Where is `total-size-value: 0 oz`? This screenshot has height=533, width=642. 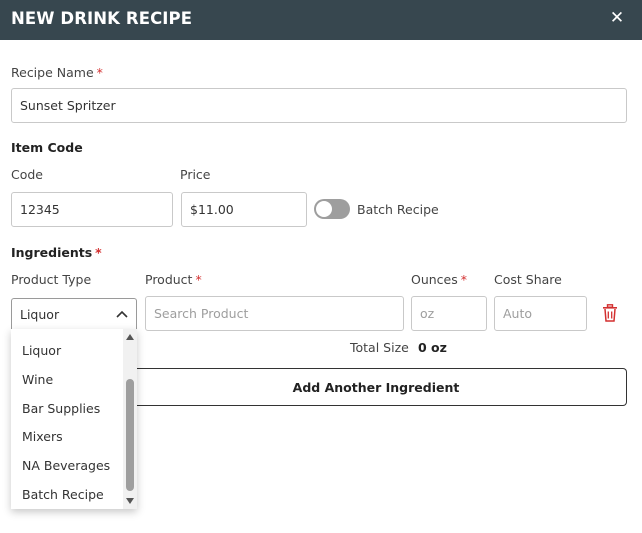 total-size-value: 0 oz is located at coordinates (432, 347).